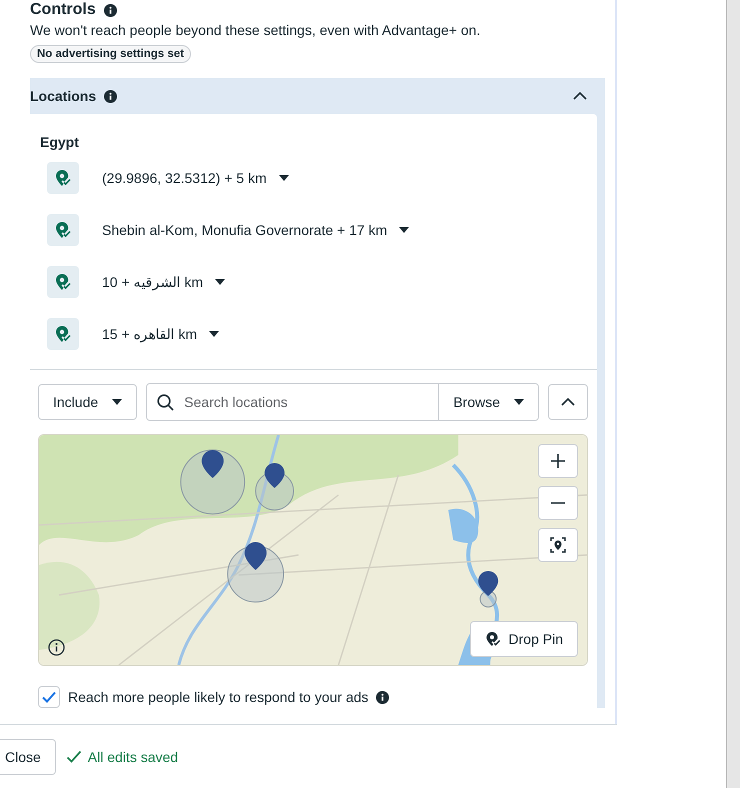  I want to click on recenter-button, so click(558, 545).